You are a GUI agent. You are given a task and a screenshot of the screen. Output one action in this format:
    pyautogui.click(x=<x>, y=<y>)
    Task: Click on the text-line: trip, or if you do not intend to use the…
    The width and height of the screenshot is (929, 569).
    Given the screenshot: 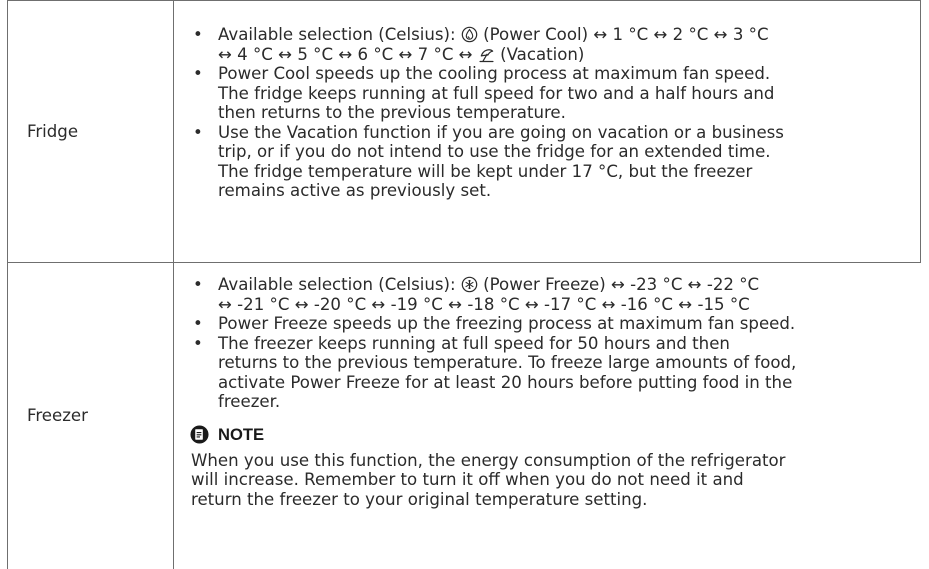 What is the action you would take?
    pyautogui.click(x=565, y=152)
    